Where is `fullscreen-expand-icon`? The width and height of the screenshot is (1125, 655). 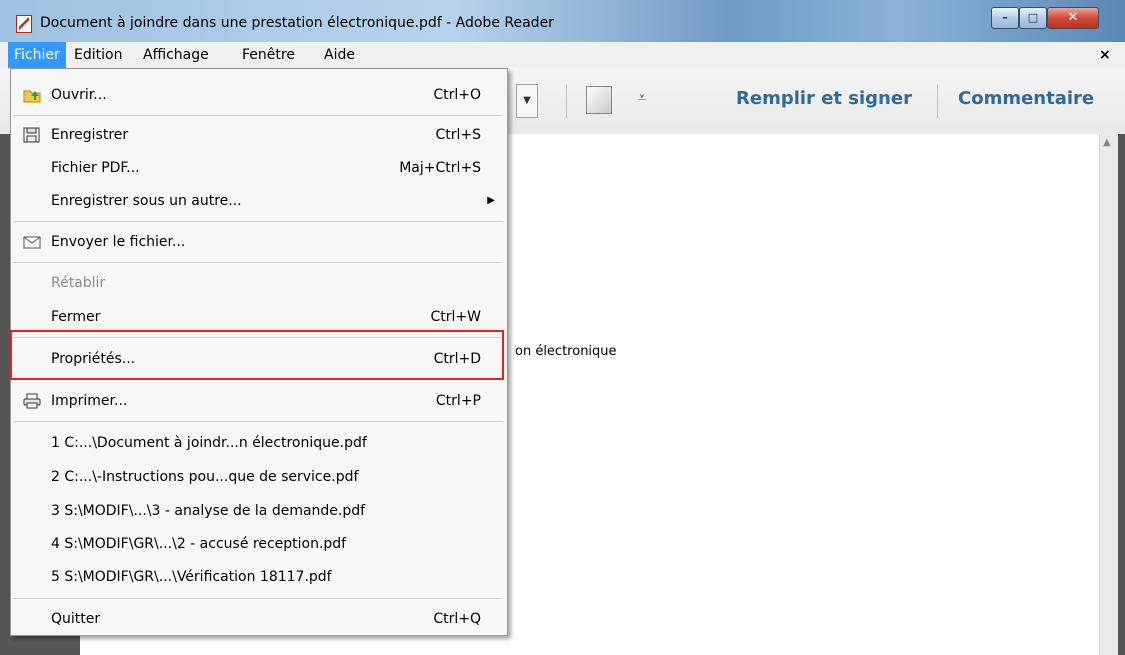
fullscreen-expand-icon is located at coordinates (599, 100).